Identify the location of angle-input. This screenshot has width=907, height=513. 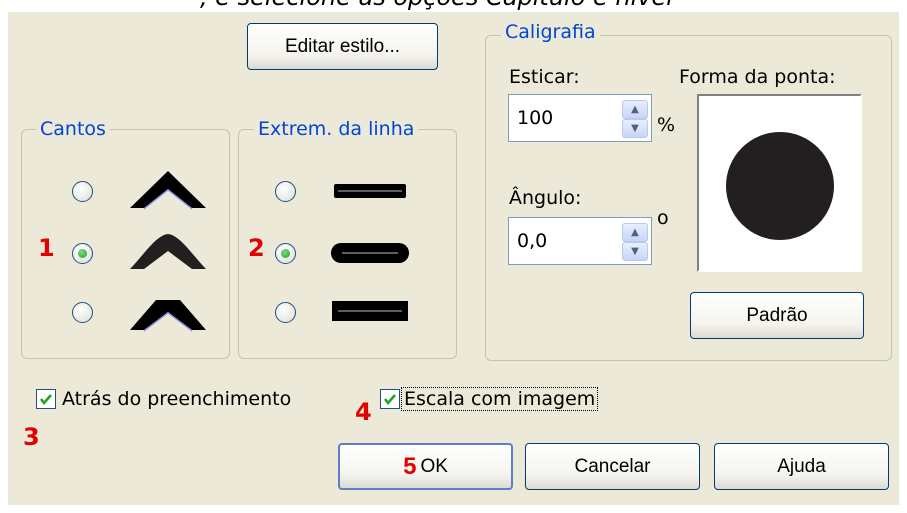
(562, 241).